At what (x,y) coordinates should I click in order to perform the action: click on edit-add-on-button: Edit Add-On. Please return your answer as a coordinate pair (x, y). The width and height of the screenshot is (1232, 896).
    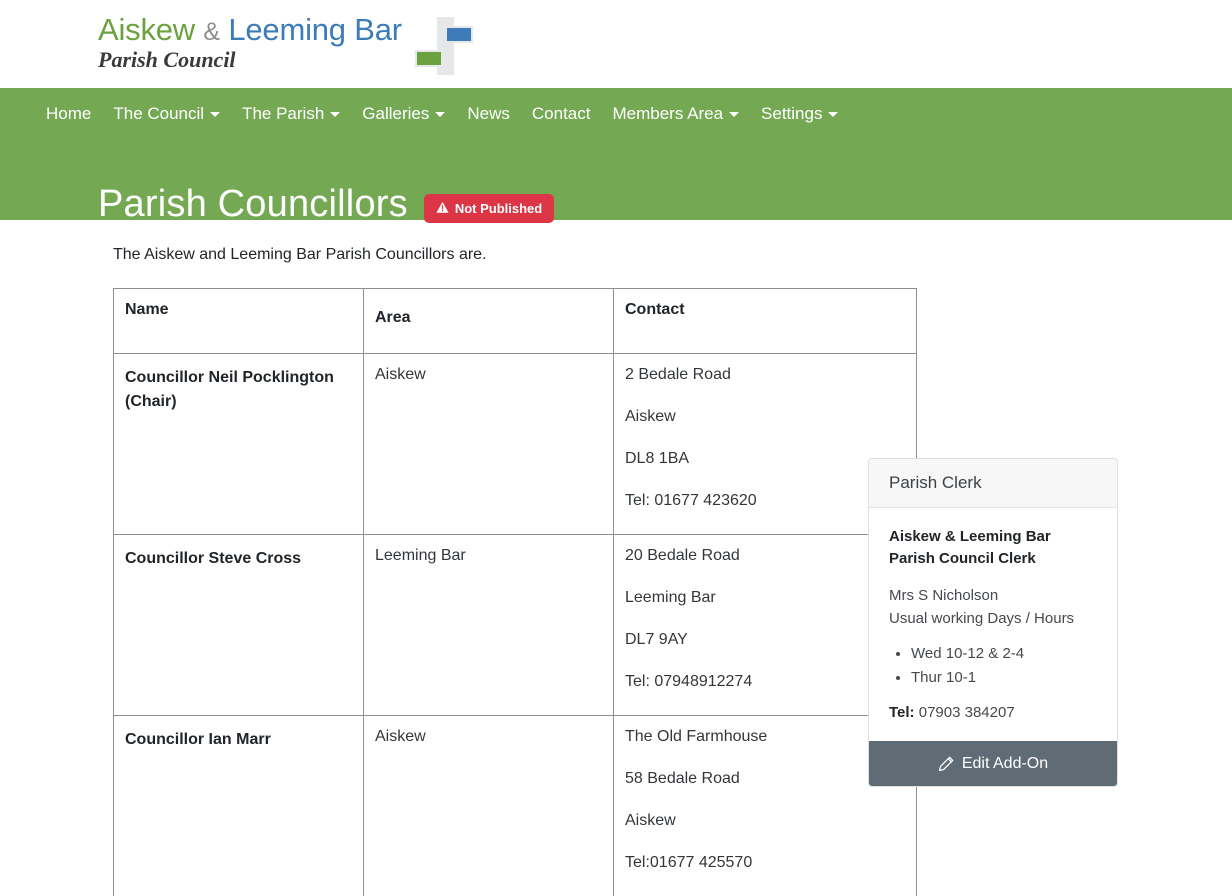
    Looking at the image, I should click on (993, 763).